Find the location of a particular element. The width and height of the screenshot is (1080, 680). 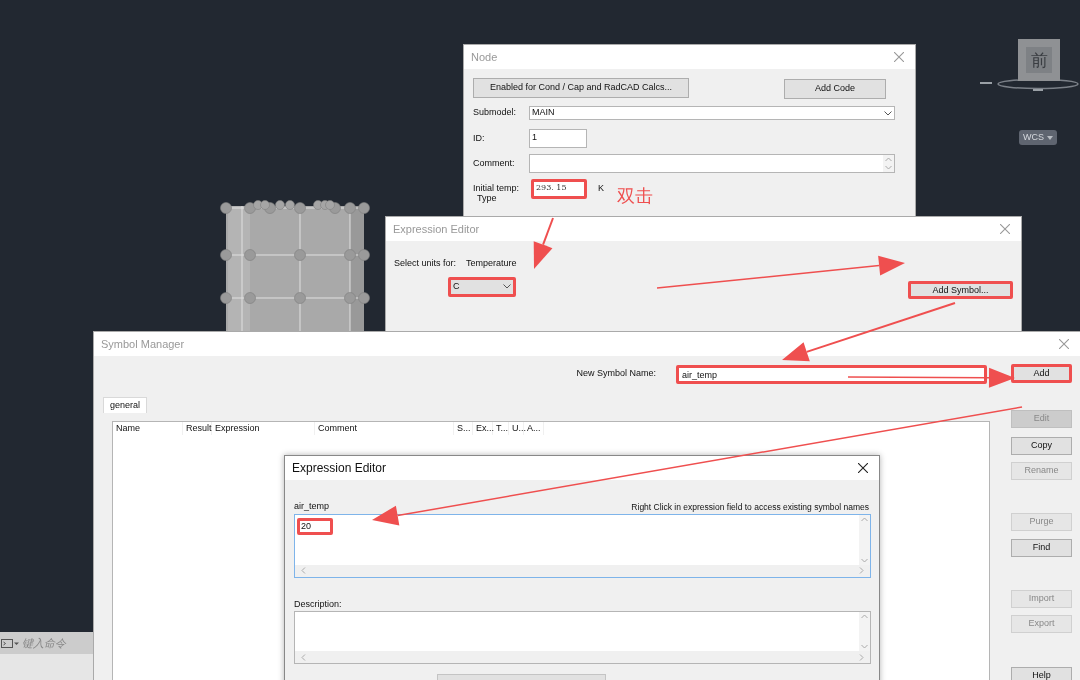

command-placeholder: 键入命令 is located at coordinates (44, 643).